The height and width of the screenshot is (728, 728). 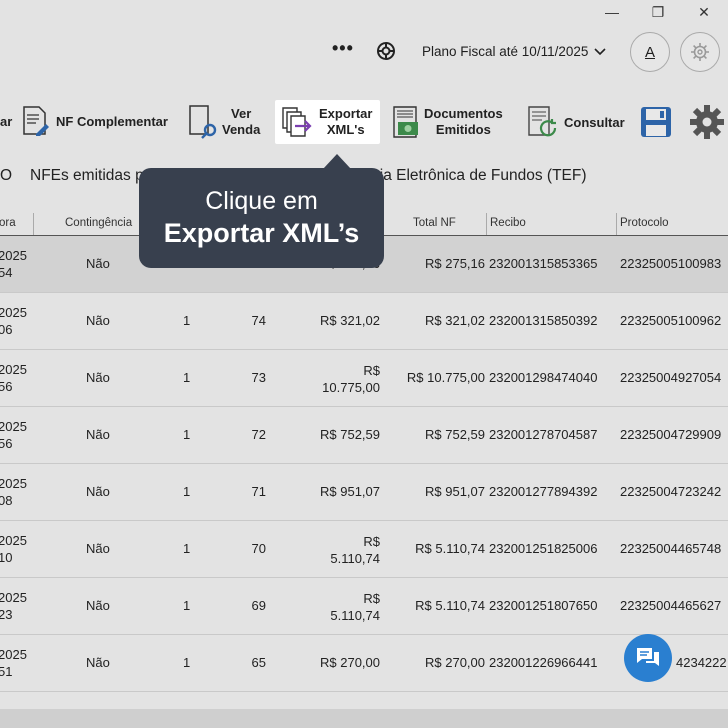 I want to click on ver-venda-label-2: Venda, so click(x=241, y=129).